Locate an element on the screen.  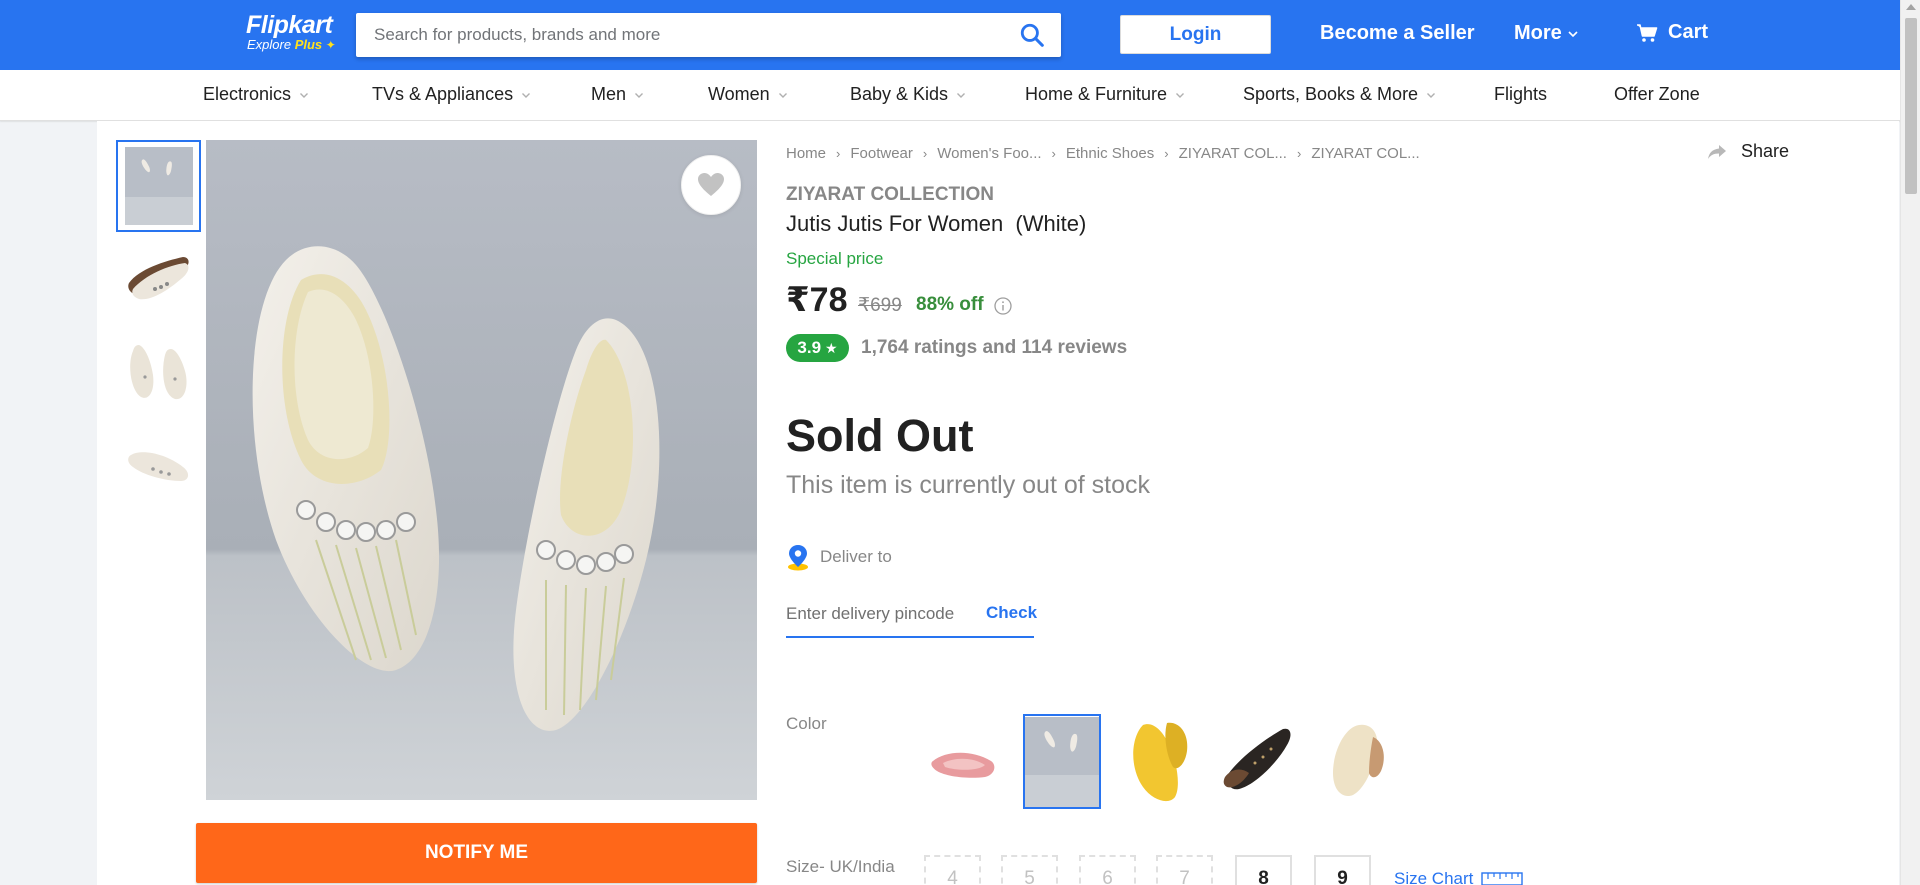
color-swatch-white is located at coordinates (1062, 761).